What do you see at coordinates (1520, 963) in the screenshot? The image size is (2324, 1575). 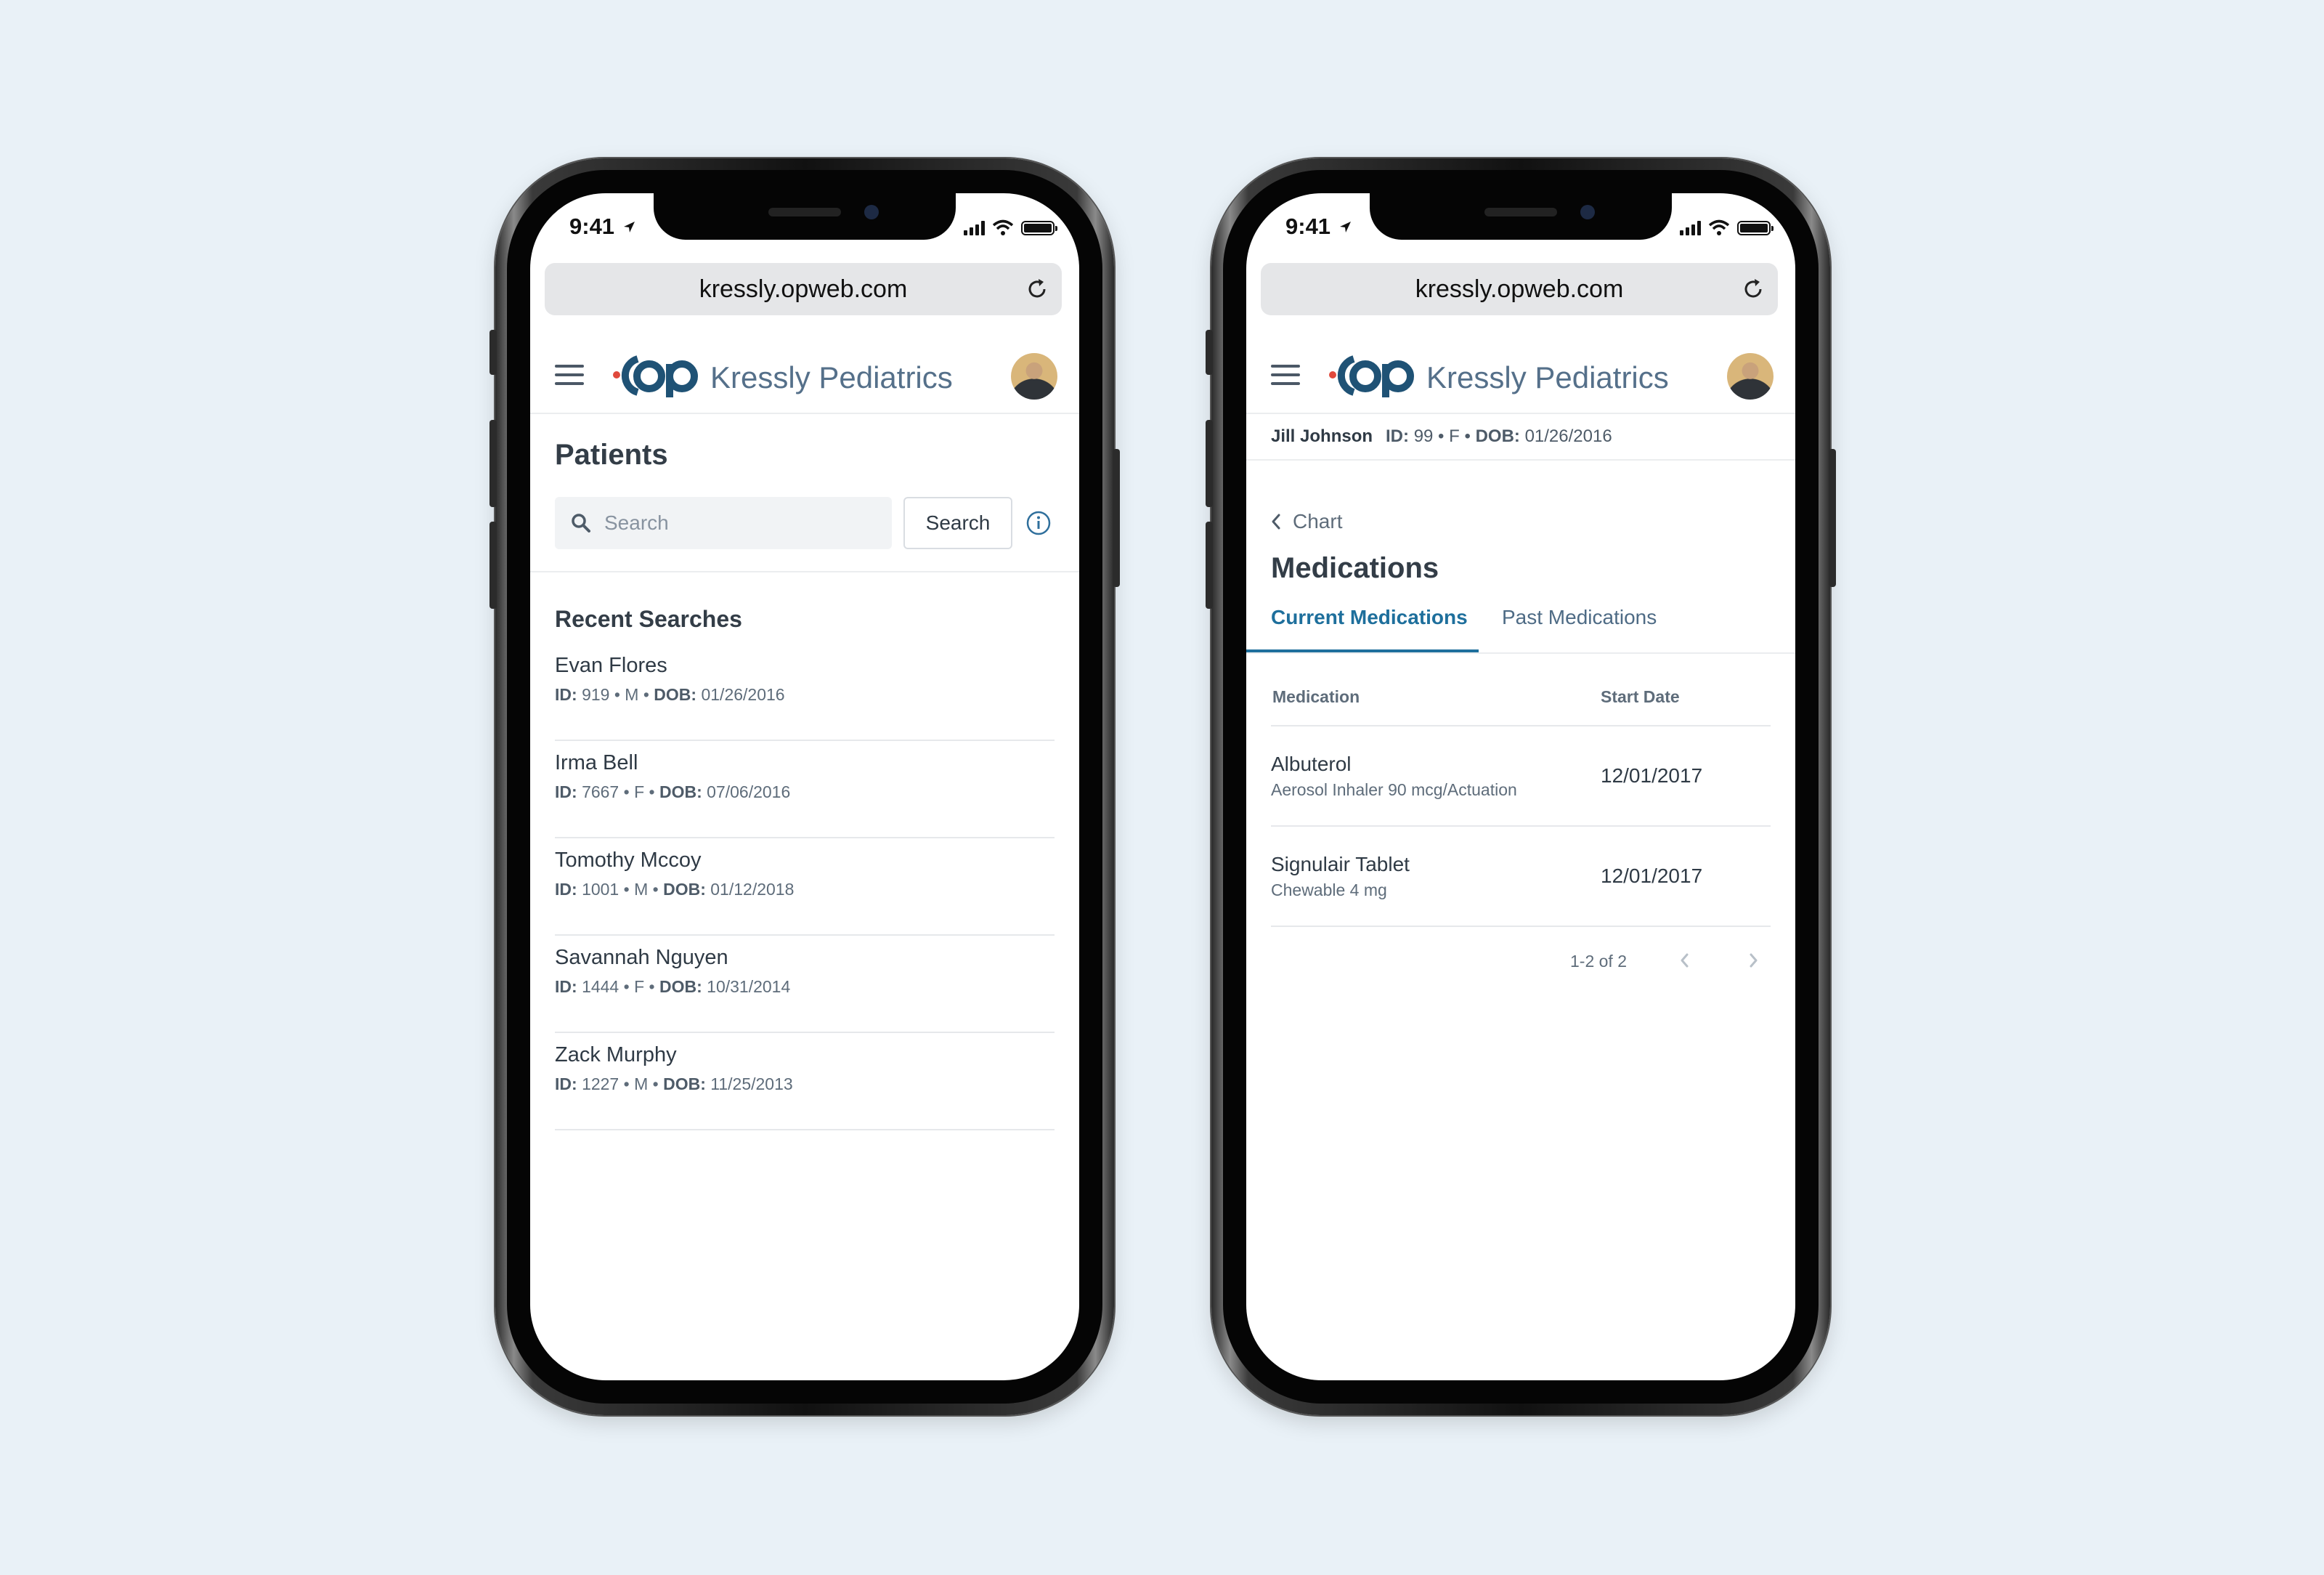 I see `pagination: 1-2 of 2` at bounding box center [1520, 963].